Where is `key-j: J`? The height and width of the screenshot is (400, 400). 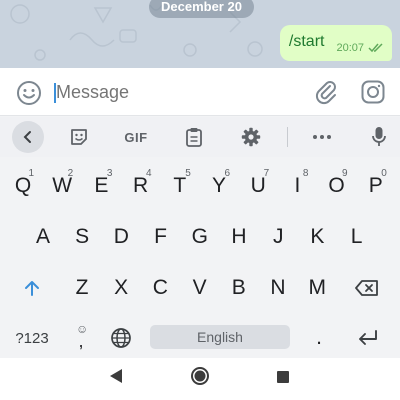
key-j: J is located at coordinates (278, 237).